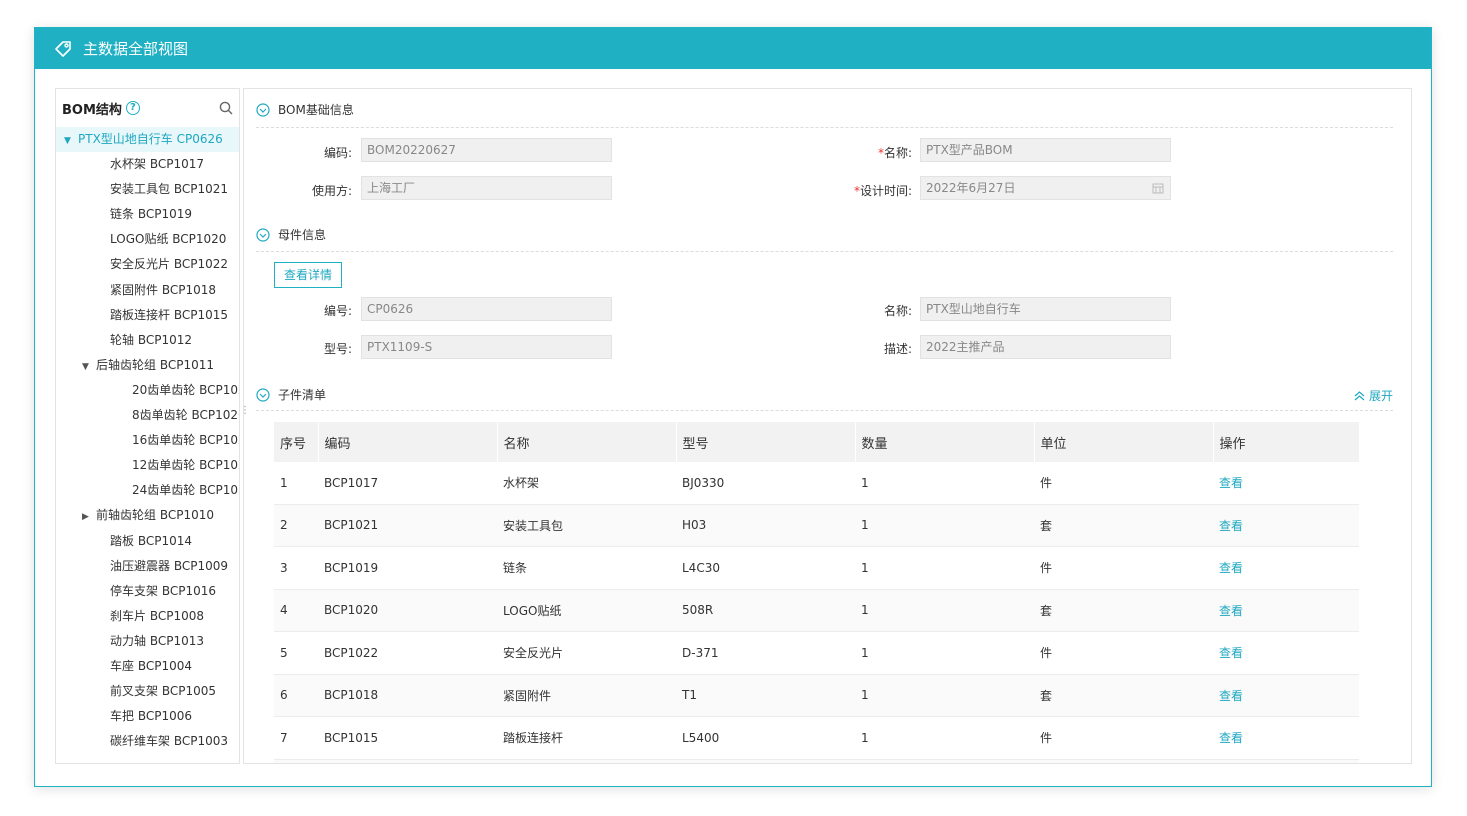 This screenshot has width=1467, height=816. What do you see at coordinates (894, 153) in the screenshot?
I see `name-label: *名称:` at bounding box center [894, 153].